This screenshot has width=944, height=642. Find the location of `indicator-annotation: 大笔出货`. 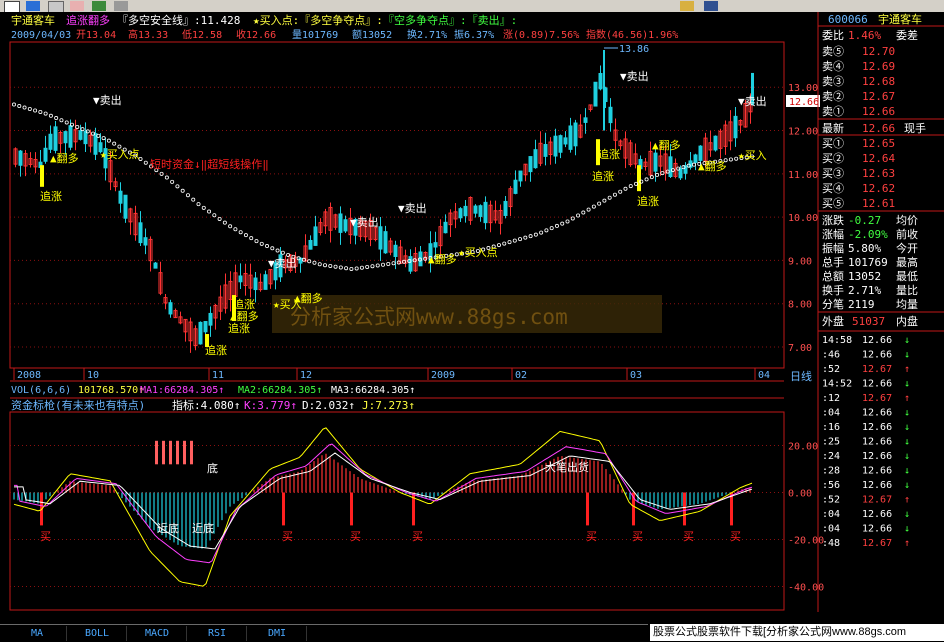

indicator-annotation: 大笔出货 is located at coordinates (567, 467).